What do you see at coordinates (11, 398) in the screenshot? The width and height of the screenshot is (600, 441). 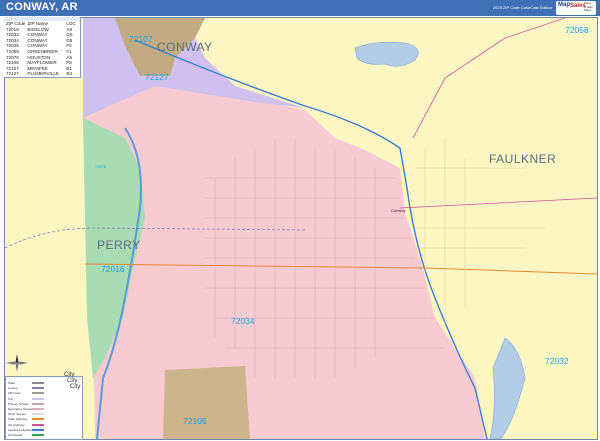 I see `legend-label: City` at bounding box center [11, 398].